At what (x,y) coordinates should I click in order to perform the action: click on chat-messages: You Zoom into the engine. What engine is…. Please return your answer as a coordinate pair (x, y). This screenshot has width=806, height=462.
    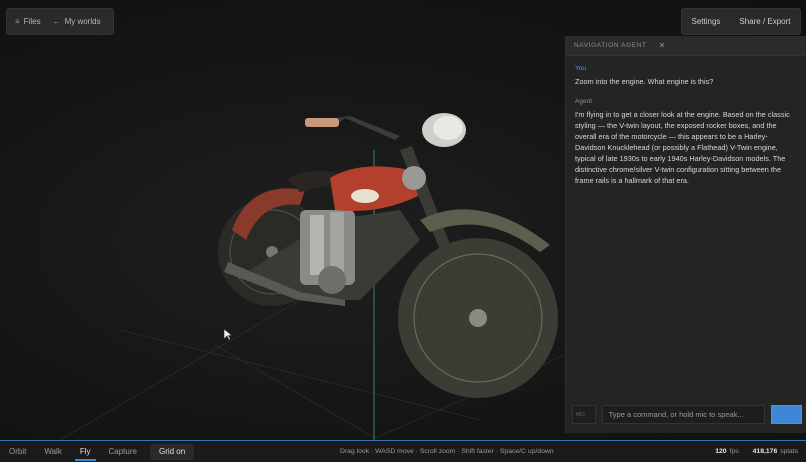
    Looking at the image, I should click on (686, 121).